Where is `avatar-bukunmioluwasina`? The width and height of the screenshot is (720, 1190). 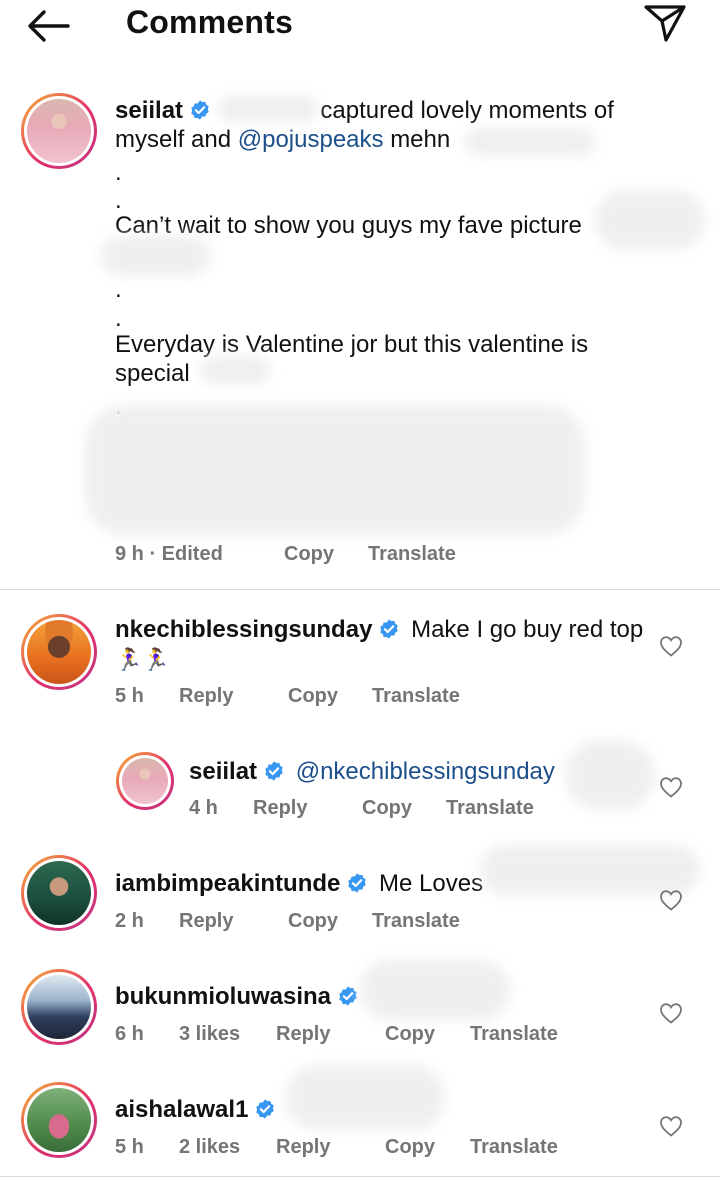
avatar-bukunmioluwasina is located at coordinates (59, 1007).